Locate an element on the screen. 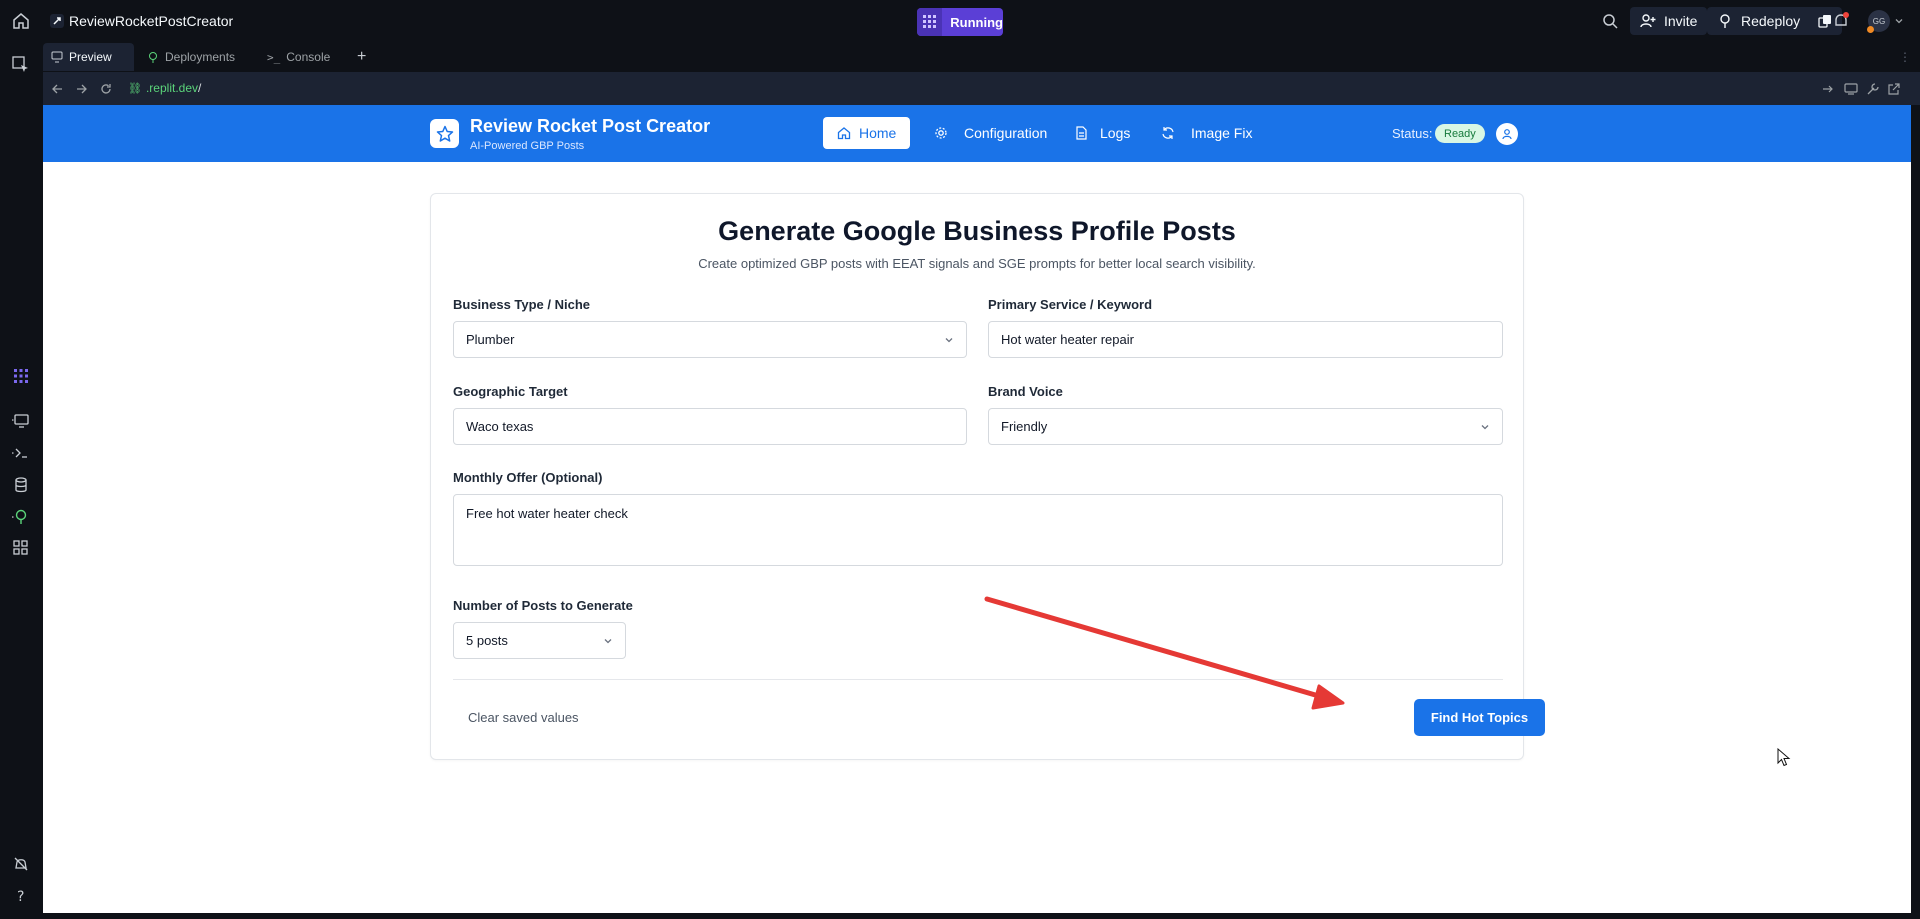 This screenshot has height=919, width=1920. database-icon is located at coordinates (21, 485).